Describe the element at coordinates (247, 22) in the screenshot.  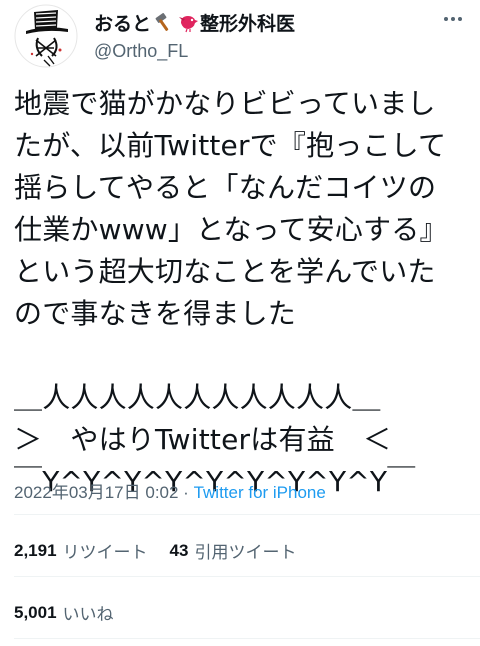
I see `display-name-suffix: 整形外科医` at that location.